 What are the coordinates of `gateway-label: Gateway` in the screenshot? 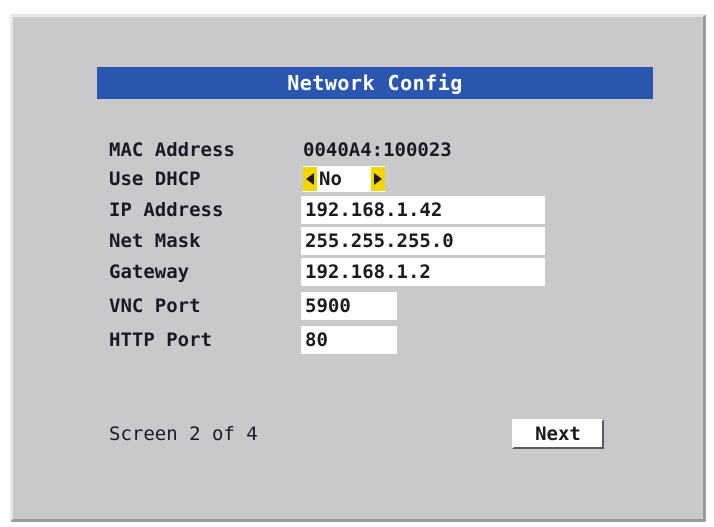 It's located at (149, 272).